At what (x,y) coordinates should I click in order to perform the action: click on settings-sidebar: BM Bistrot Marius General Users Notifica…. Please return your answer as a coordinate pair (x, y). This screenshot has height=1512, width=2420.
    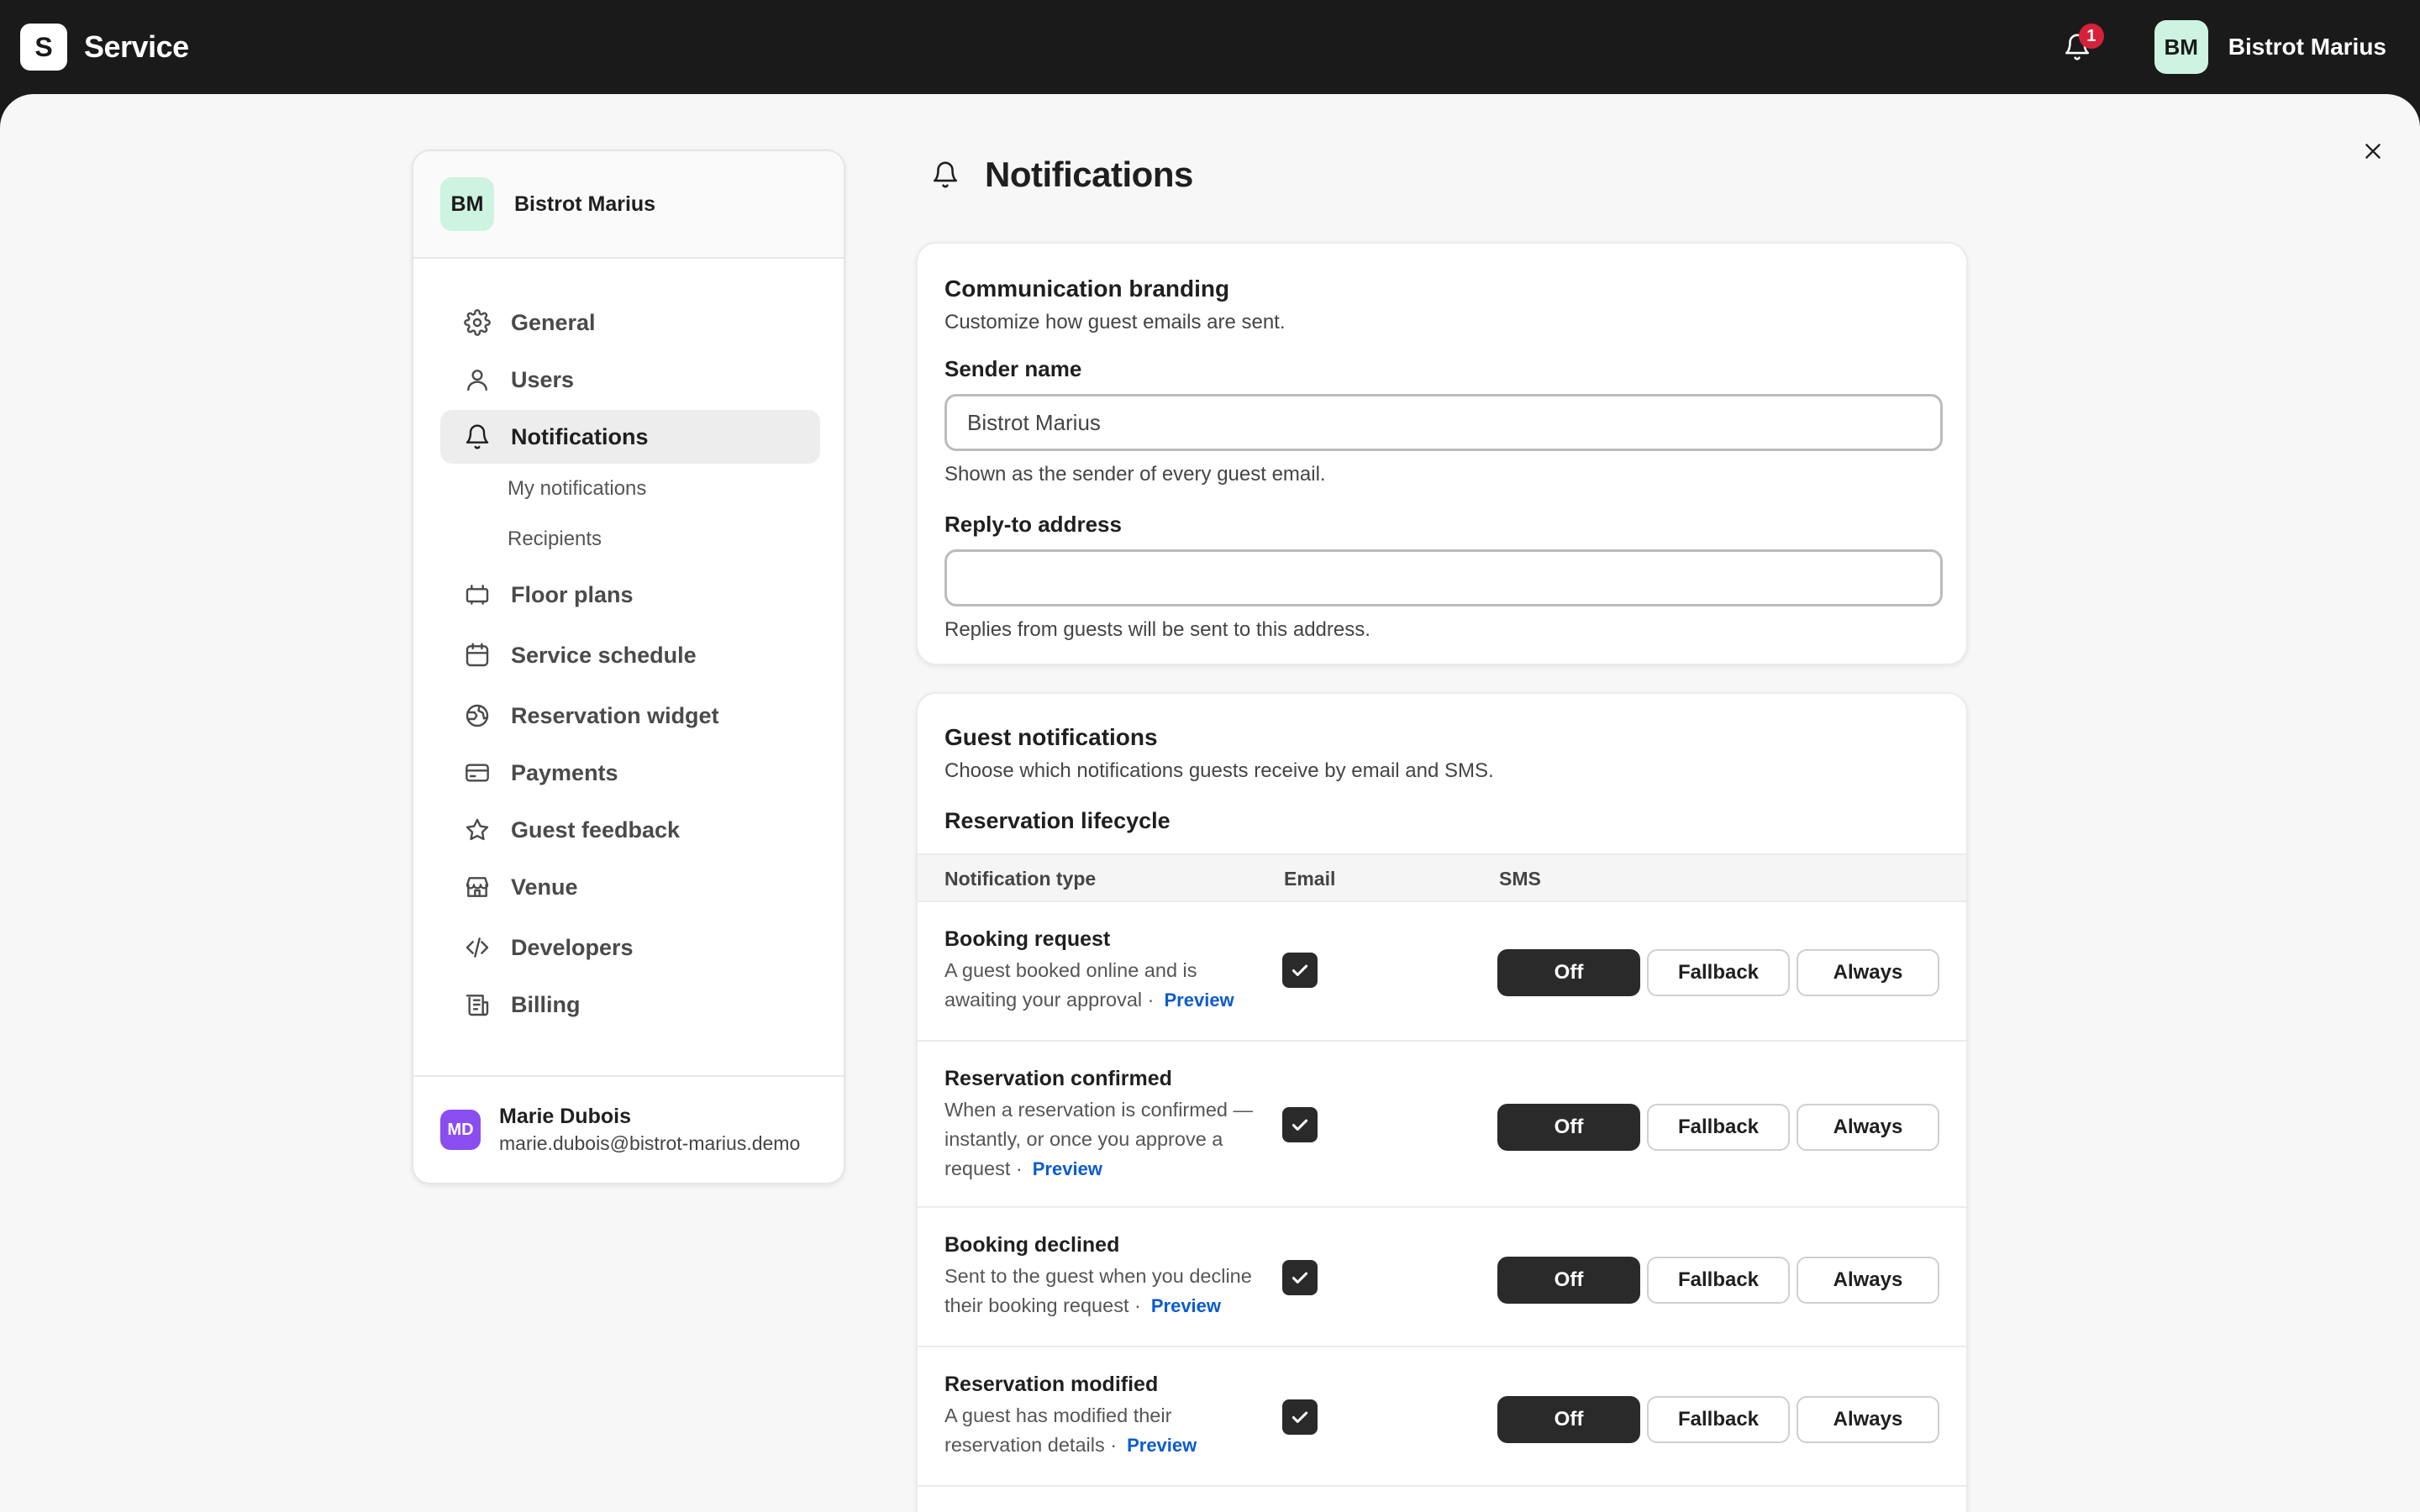
    Looking at the image, I should click on (628, 667).